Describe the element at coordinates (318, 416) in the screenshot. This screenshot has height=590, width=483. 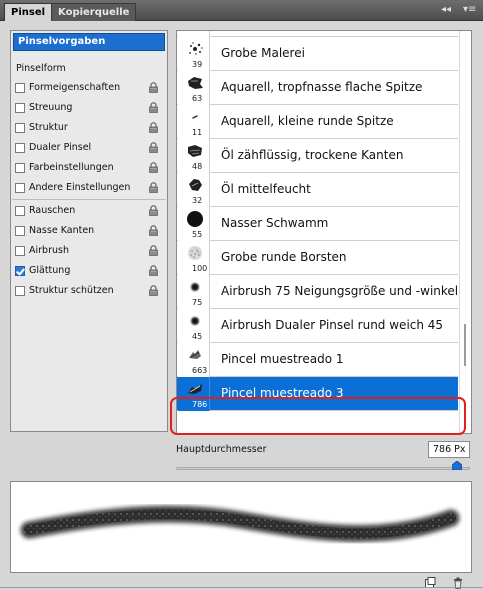
I see `selected-brush-highlight` at that location.